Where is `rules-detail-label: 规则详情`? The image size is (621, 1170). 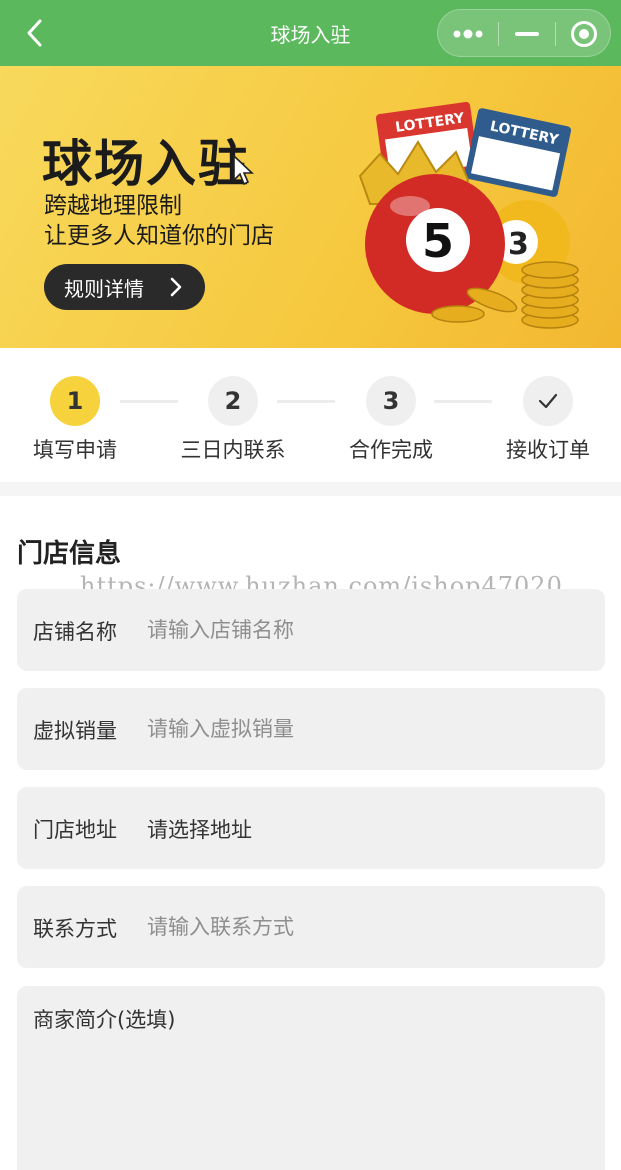 rules-detail-label: 规则详情 is located at coordinates (104, 288).